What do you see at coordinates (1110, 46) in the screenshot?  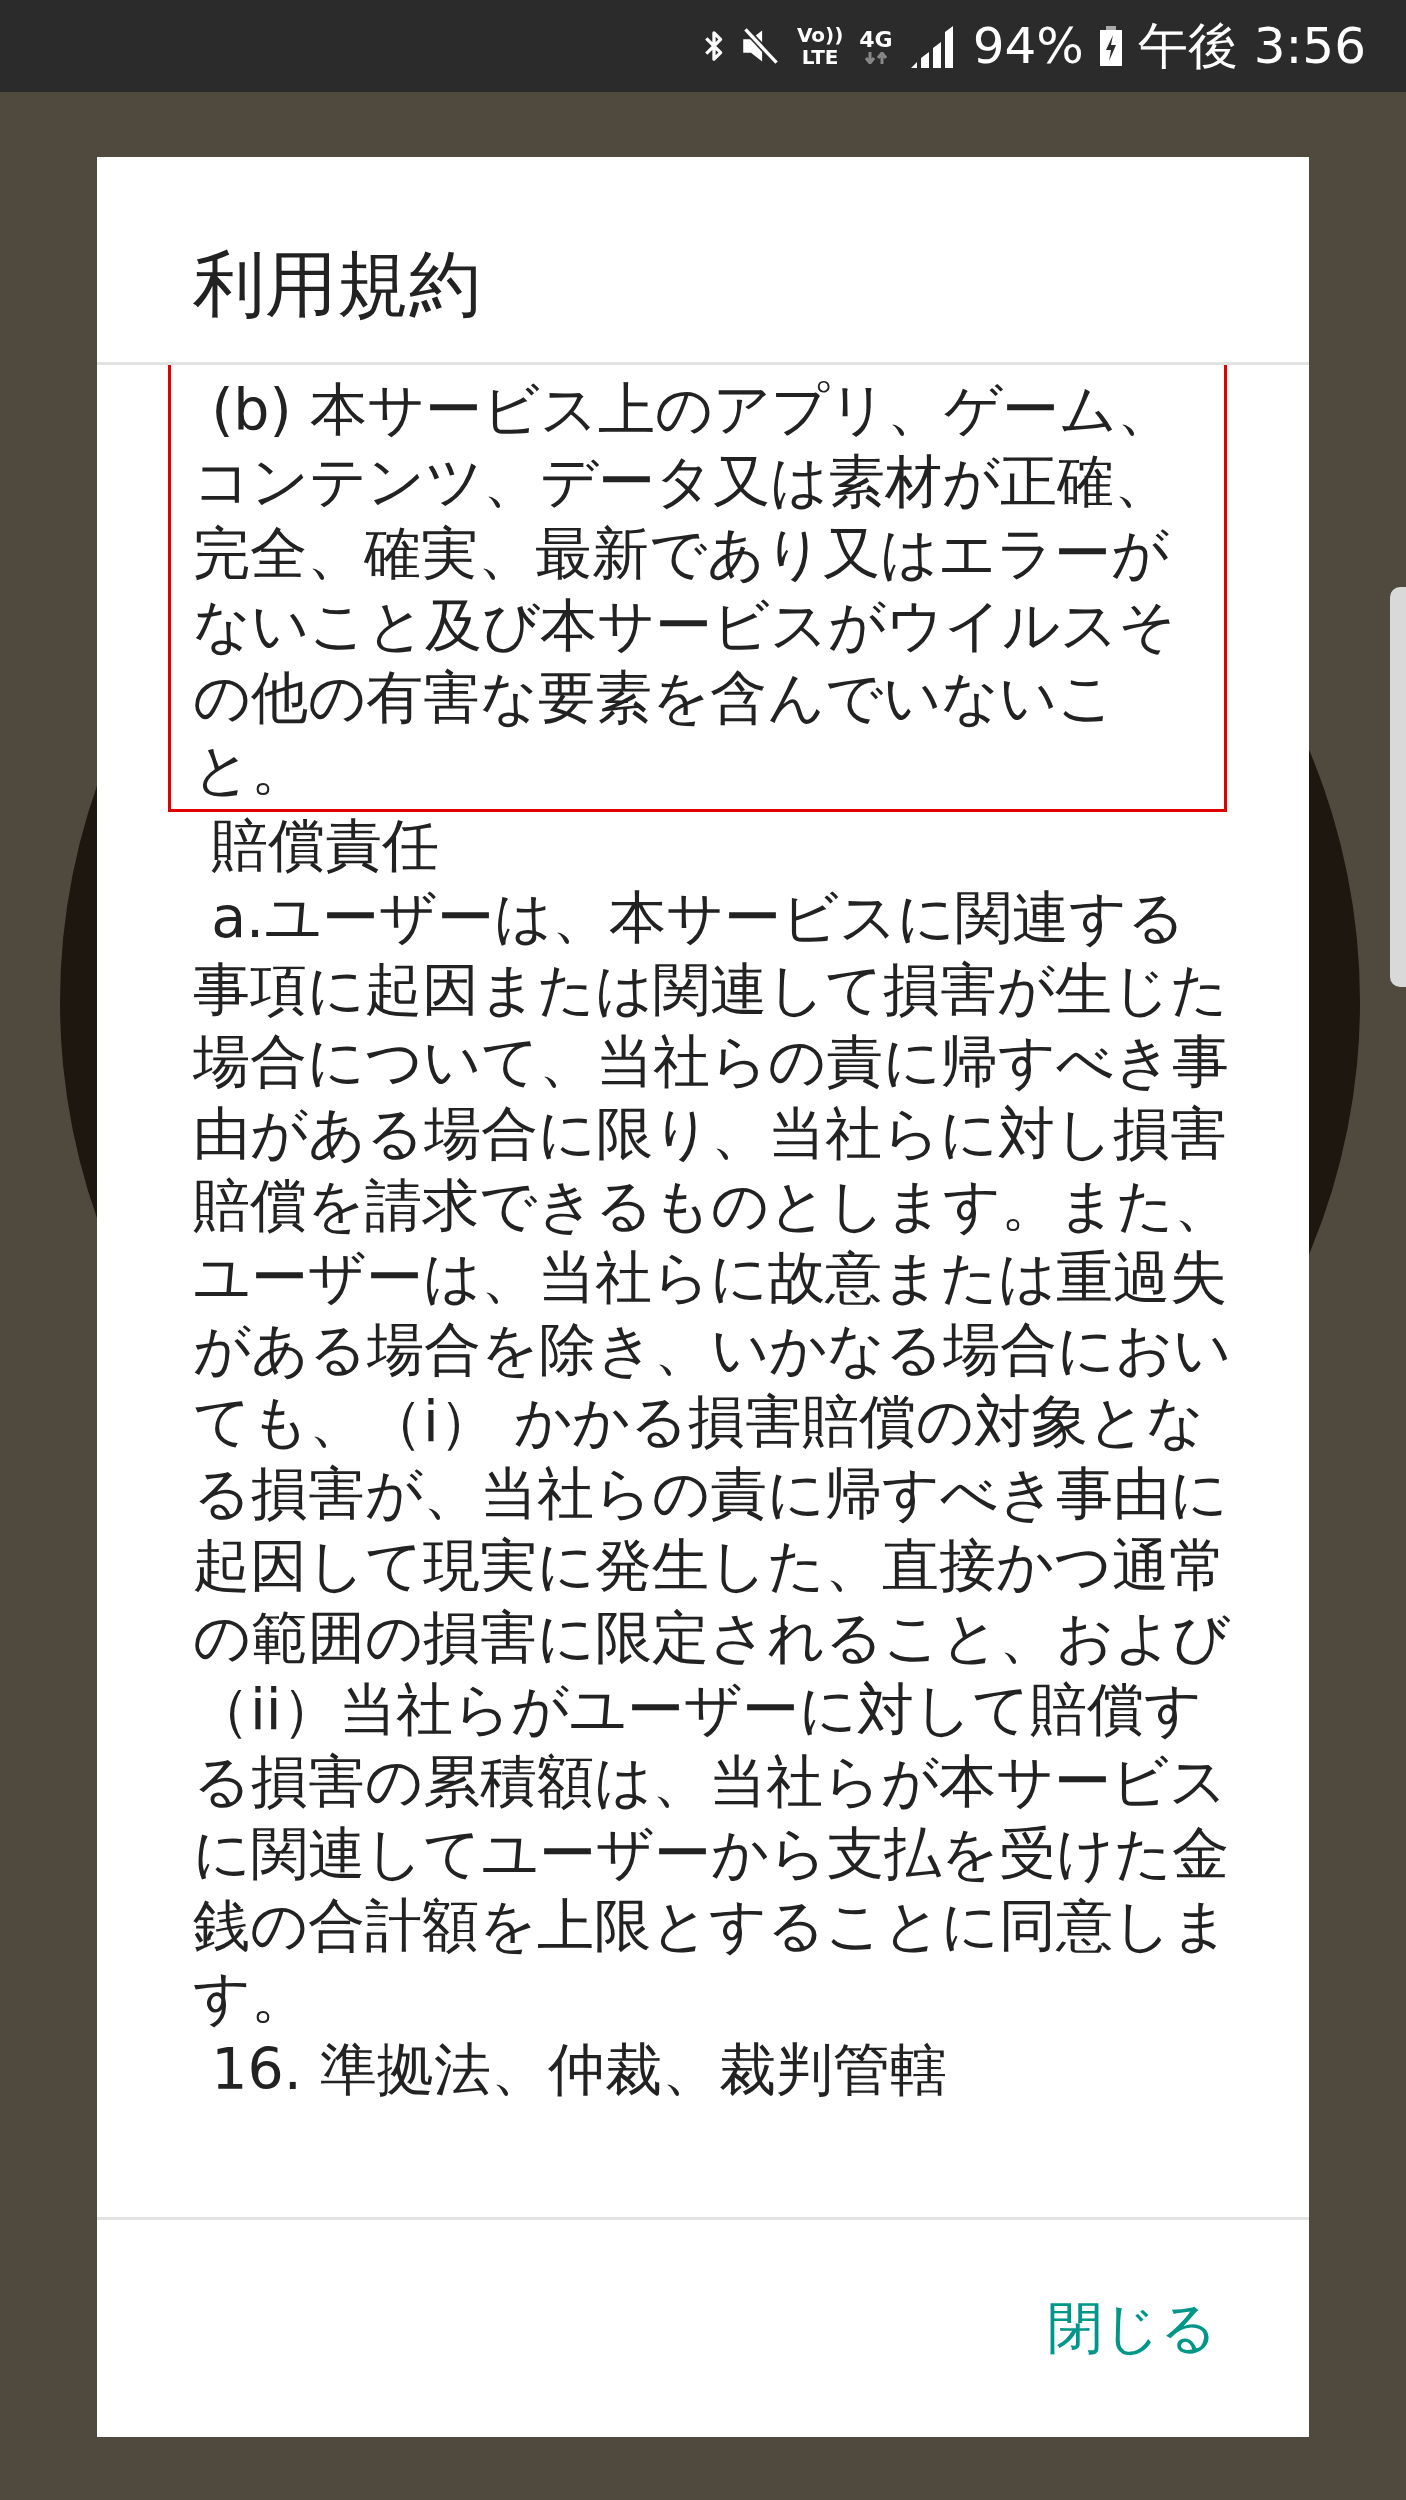 I see `battery-charging-icon` at bounding box center [1110, 46].